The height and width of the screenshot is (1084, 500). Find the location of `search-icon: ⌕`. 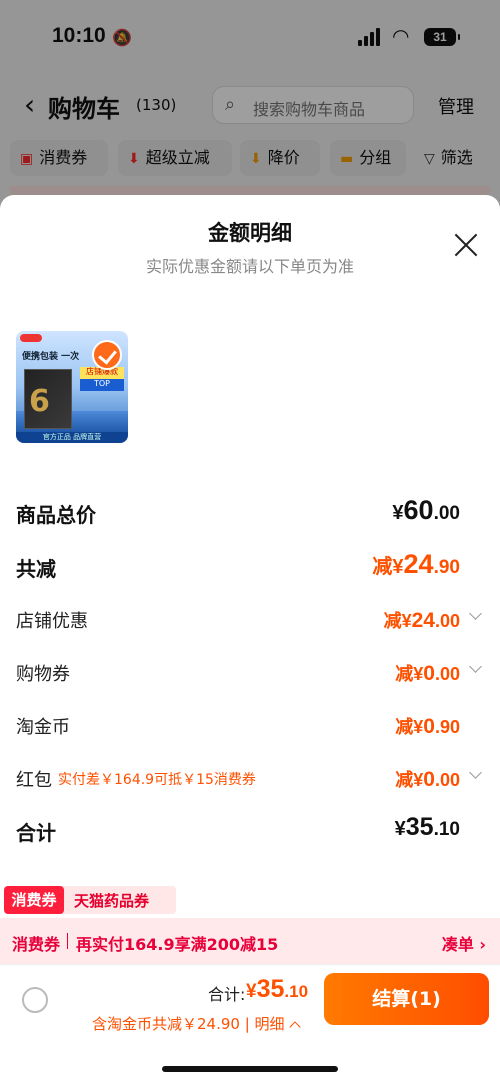

search-icon: ⌕ is located at coordinates (230, 104).